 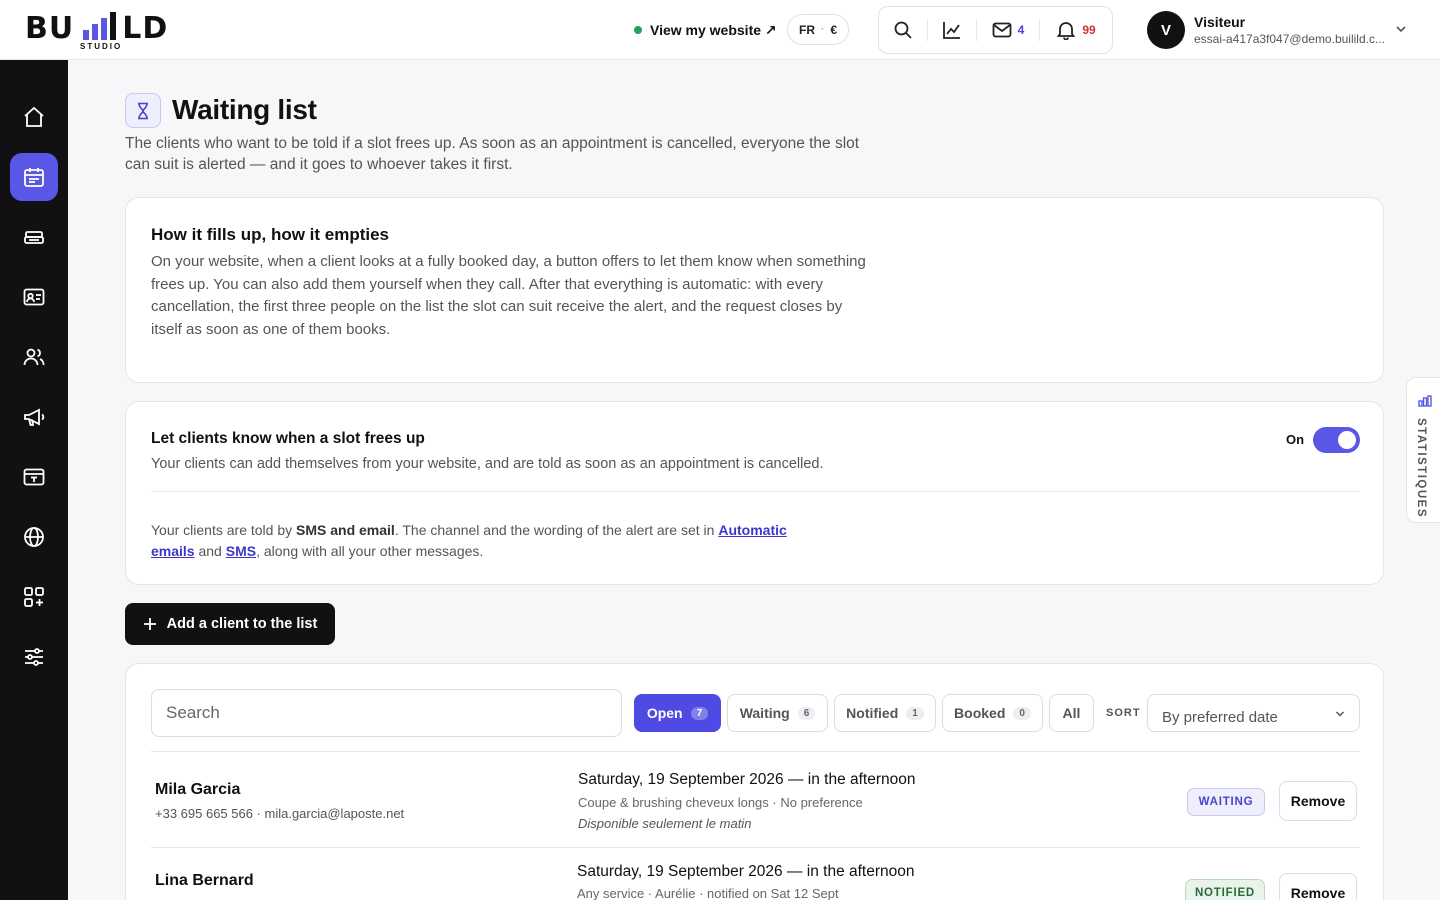 I want to click on megaphone-icon, so click(x=34, y=417).